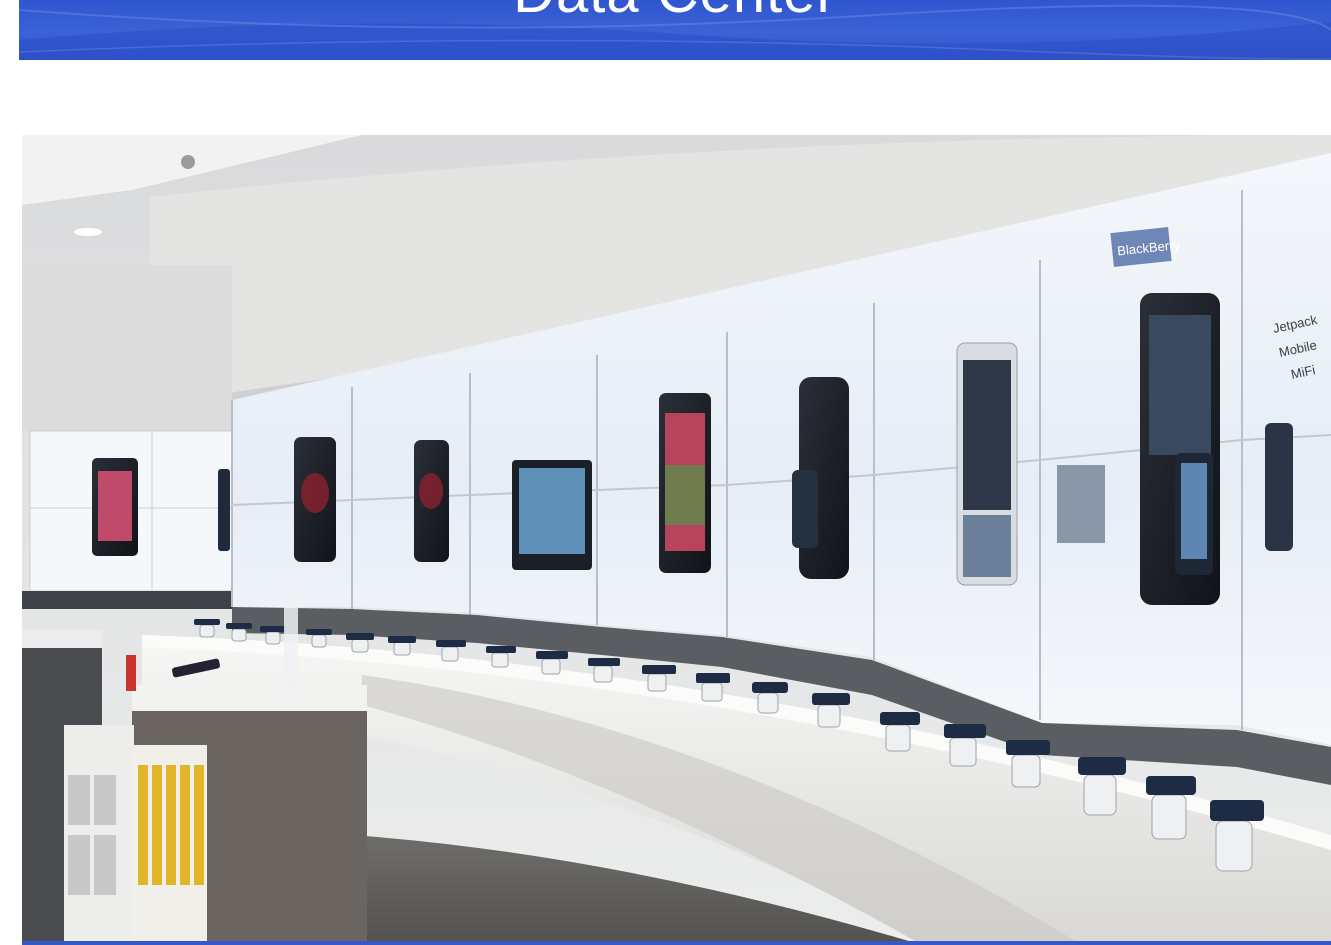 Image resolution: width=1331 pixels, height=945 pixels. I want to click on bottom-rule, so click(676, 943).